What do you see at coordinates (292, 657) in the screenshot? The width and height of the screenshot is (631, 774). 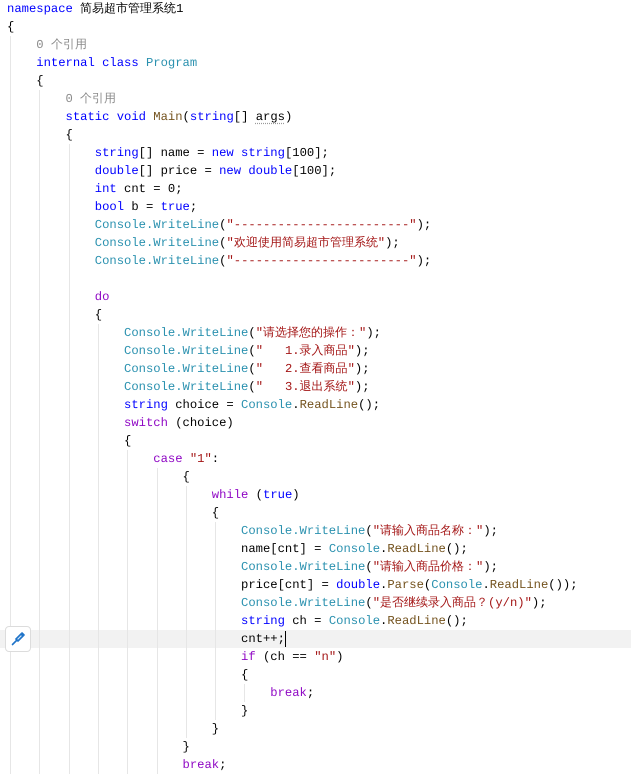 I see `code-line: if (ch == "n")` at bounding box center [292, 657].